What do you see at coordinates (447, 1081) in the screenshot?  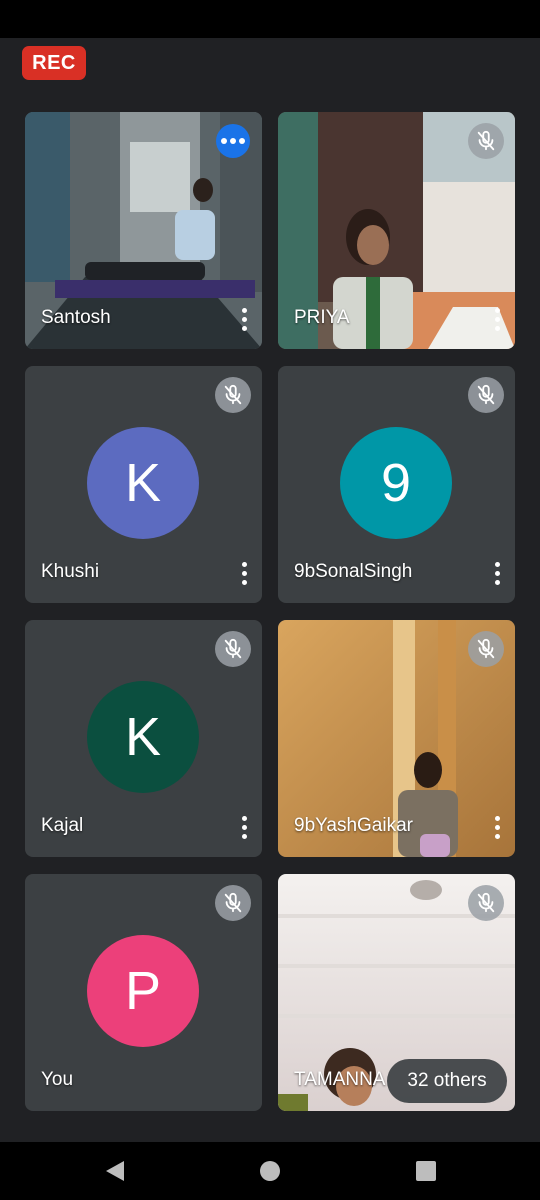 I see `others-button: 32 others` at bounding box center [447, 1081].